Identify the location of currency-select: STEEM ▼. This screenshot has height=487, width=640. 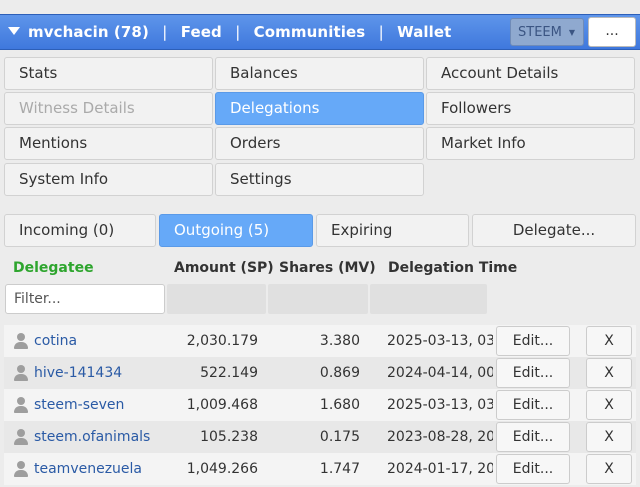
(547, 32).